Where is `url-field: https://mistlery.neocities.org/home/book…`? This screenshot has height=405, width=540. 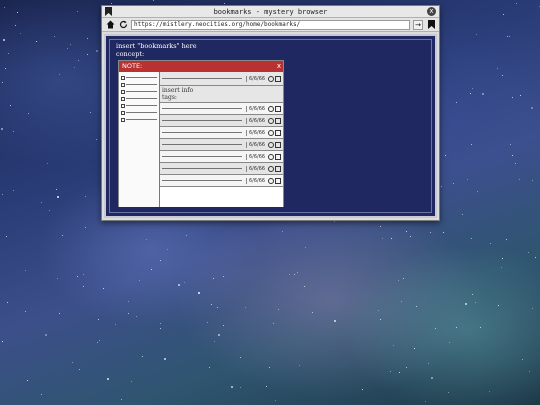 url-field: https://mistlery.neocities.org/home/book… is located at coordinates (270, 24).